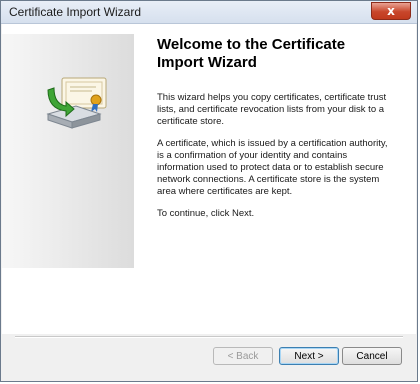 The height and width of the screenshot is (384, 420). I want to click on title-bar: Certificate Import Wizard x, so click(209, 12).